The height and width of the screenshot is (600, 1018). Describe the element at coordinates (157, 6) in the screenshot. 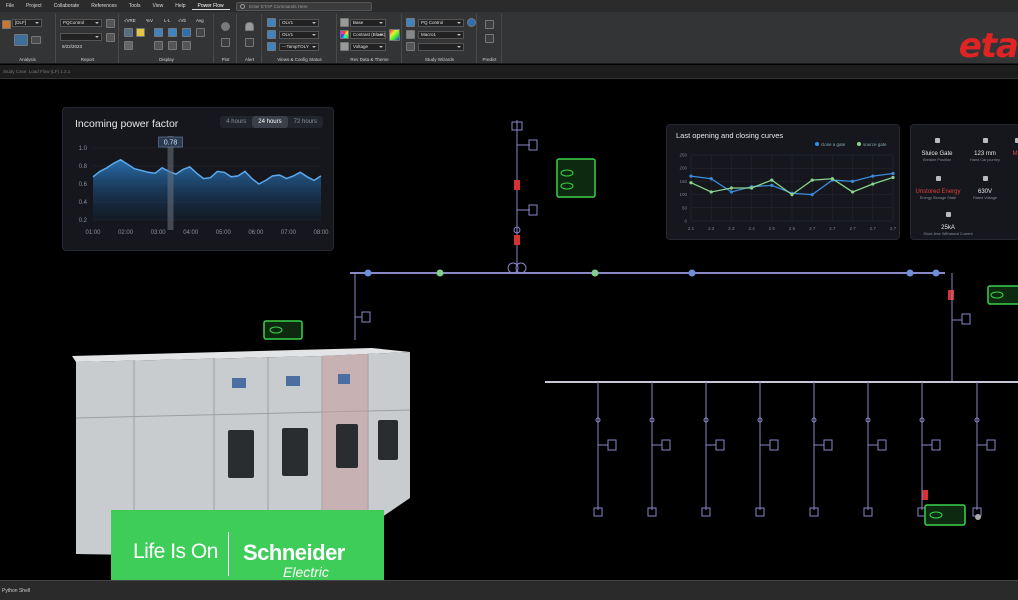

I see `menu-view: View` at that location.